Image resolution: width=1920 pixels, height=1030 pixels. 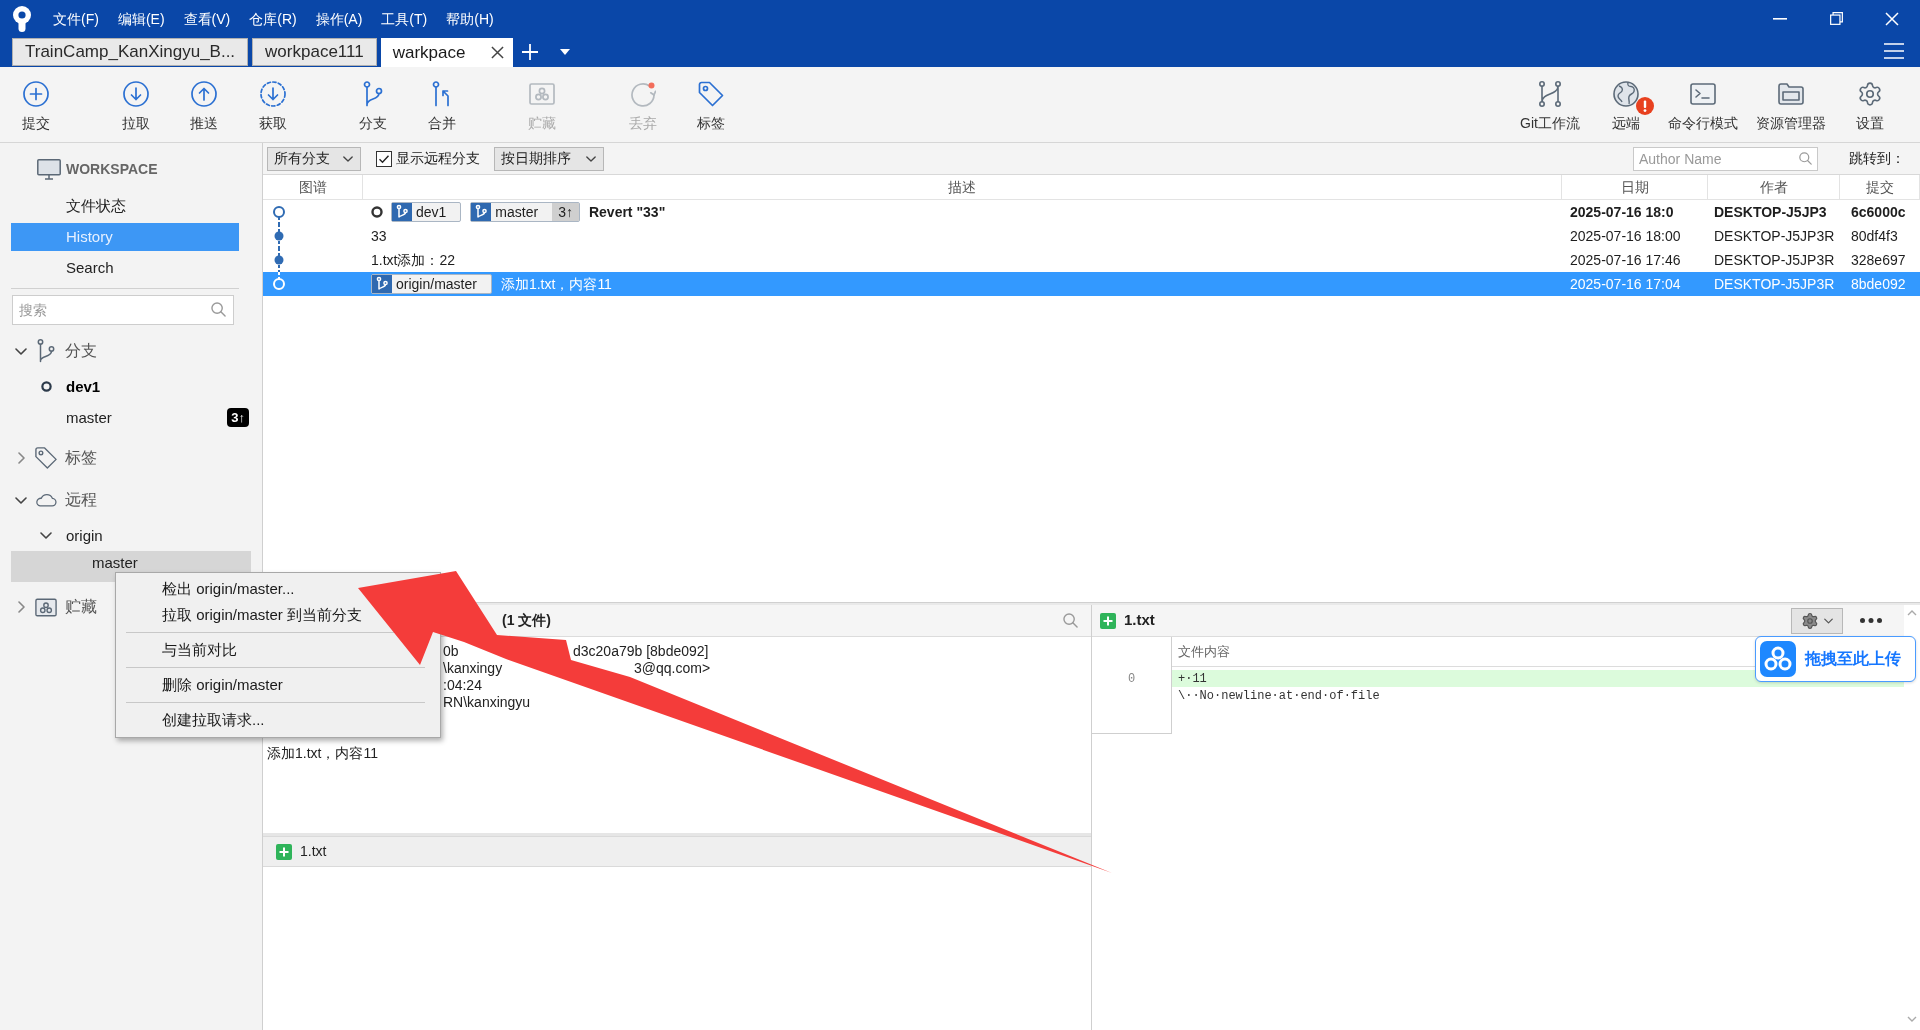 What do you see at coordinates (1877, 158) in the screenshot?
I see `jump-to-label: 跳转到：` at bounding box center [1877, 158].